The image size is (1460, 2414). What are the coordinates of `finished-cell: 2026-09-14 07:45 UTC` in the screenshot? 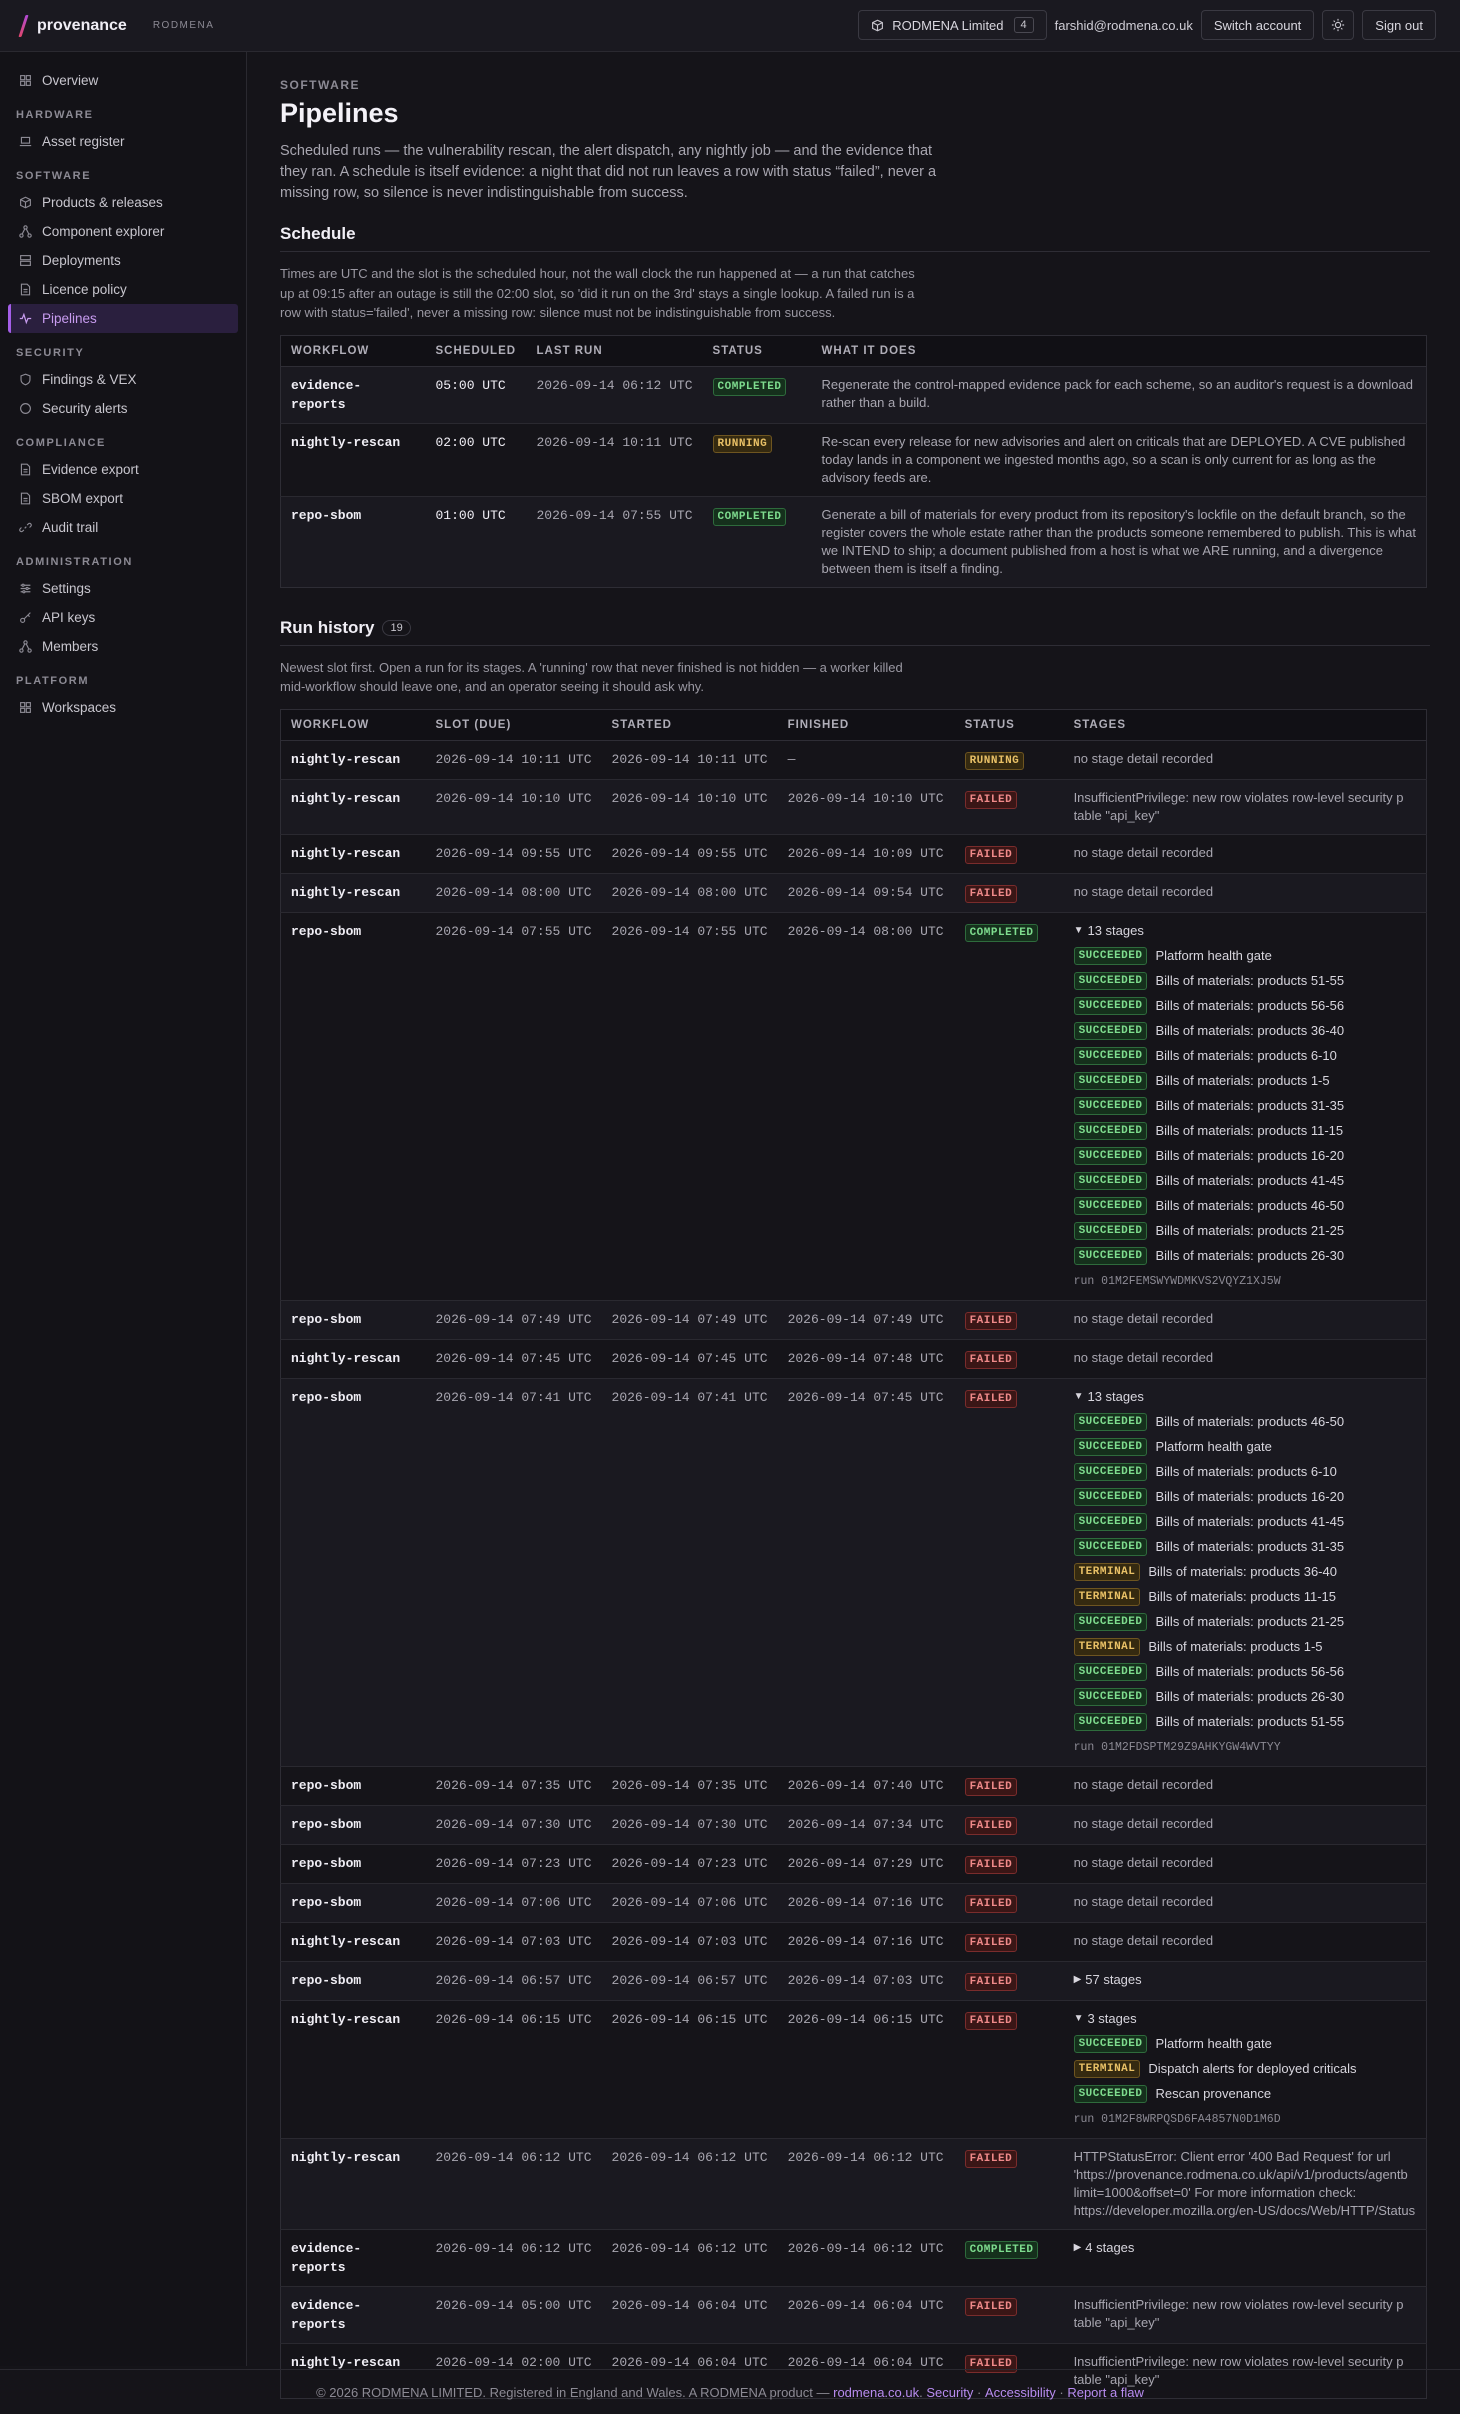 It's located at (866, 1571).